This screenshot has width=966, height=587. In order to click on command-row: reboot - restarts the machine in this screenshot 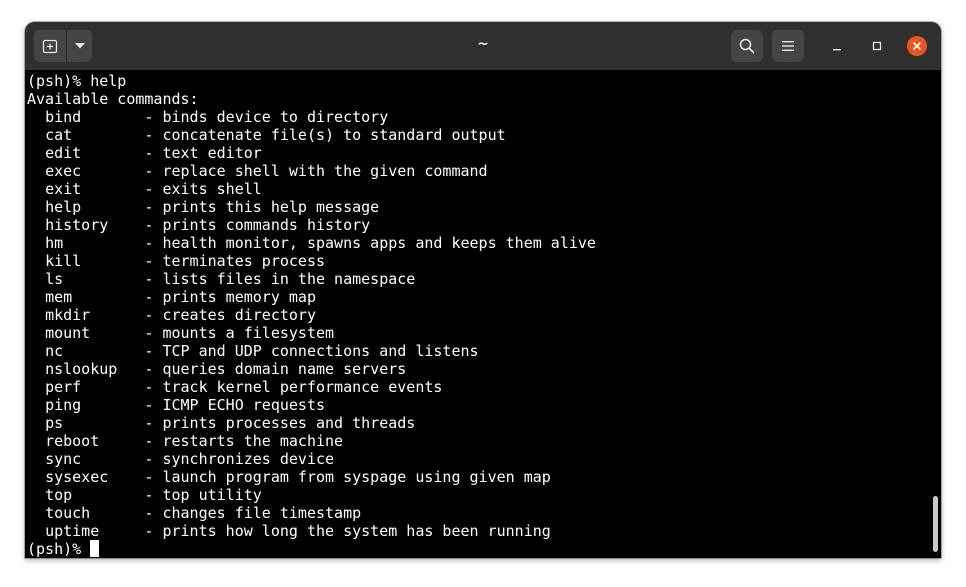, I will do `click(185, 441)`.